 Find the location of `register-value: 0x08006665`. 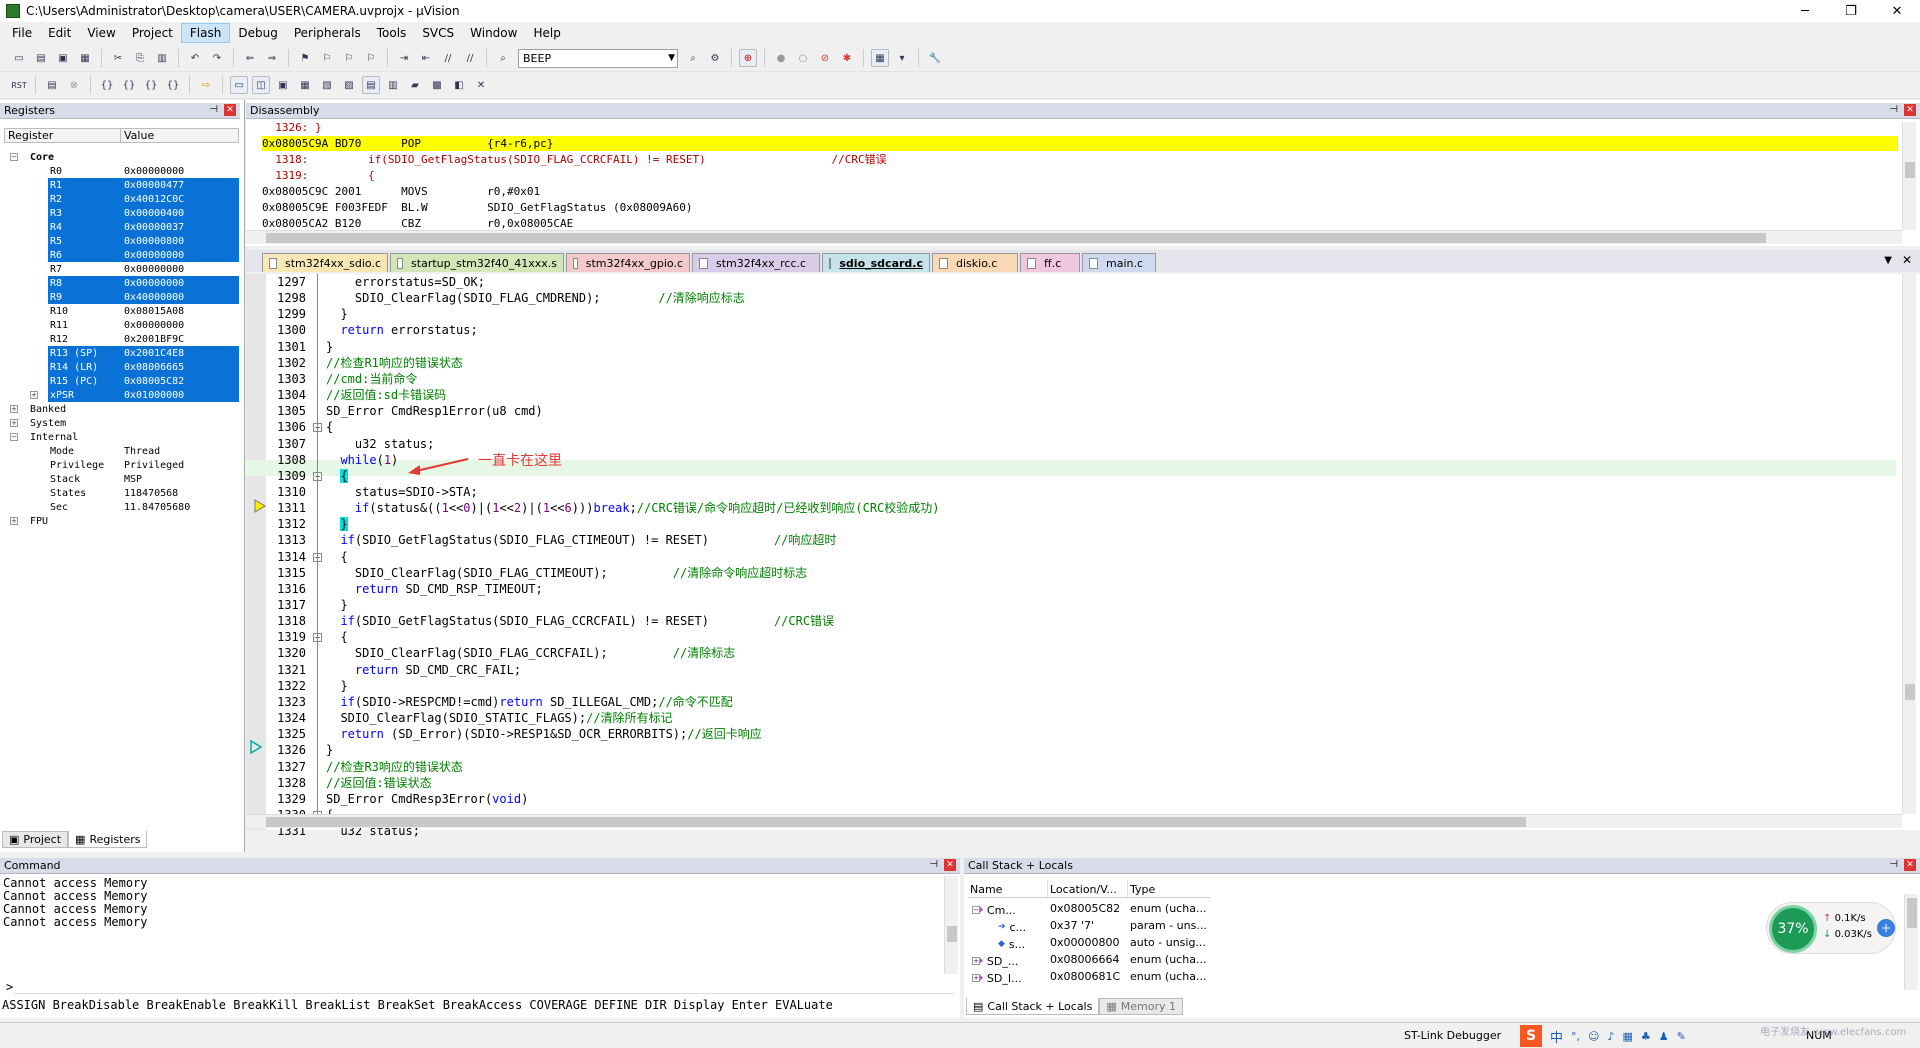

register-value: 0x08006665 is located at coordinates (154, 367).